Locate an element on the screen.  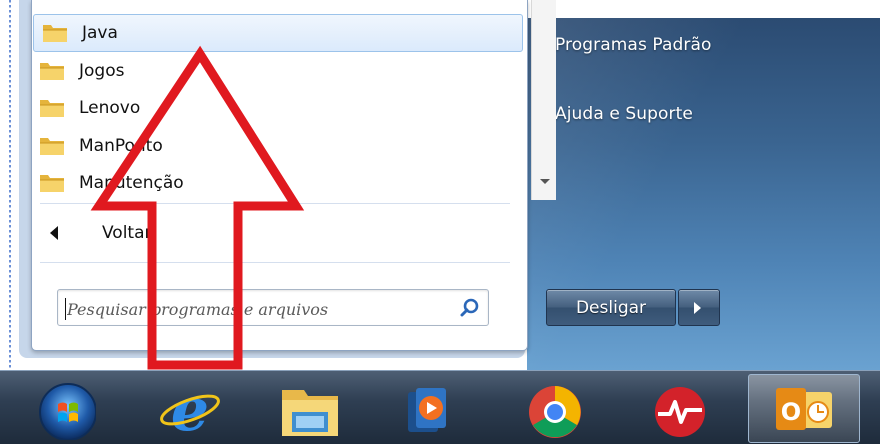
chevron-right-icon is located at coordinates (697, 308).